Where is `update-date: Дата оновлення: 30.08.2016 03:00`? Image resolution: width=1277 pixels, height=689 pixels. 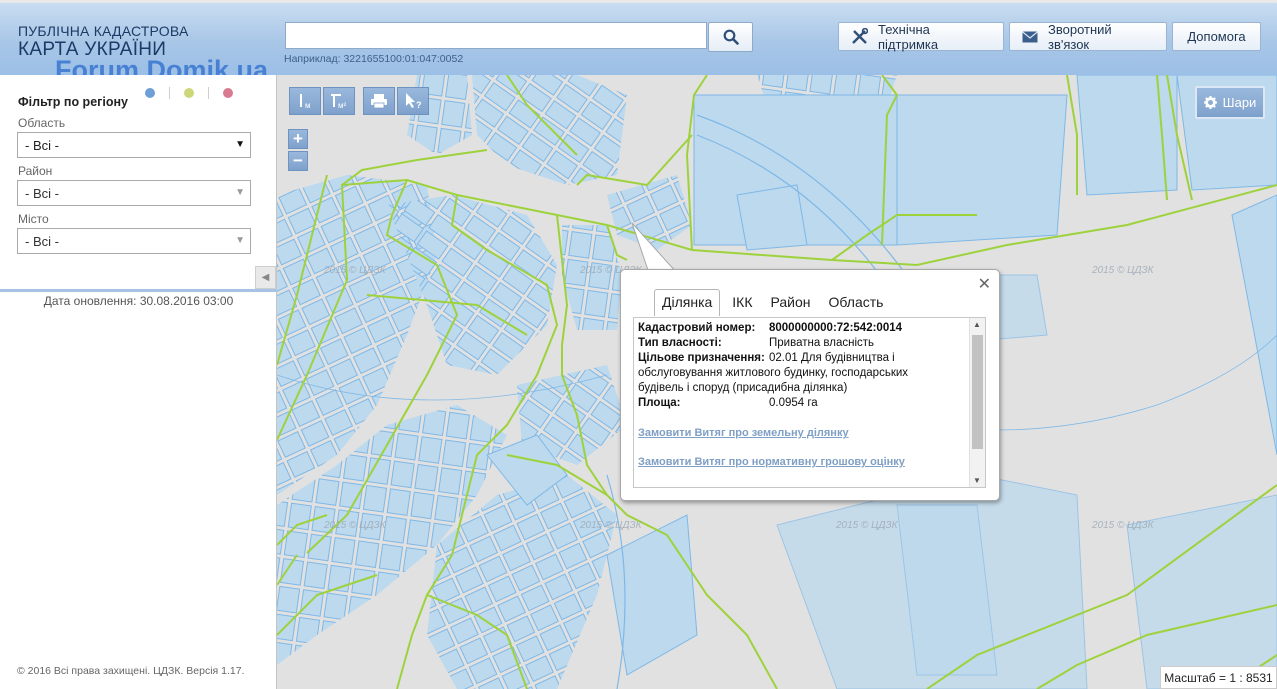
update-date: Дата оновлення: 30.08.2016 03:00 is located at coordinates (138, 301).